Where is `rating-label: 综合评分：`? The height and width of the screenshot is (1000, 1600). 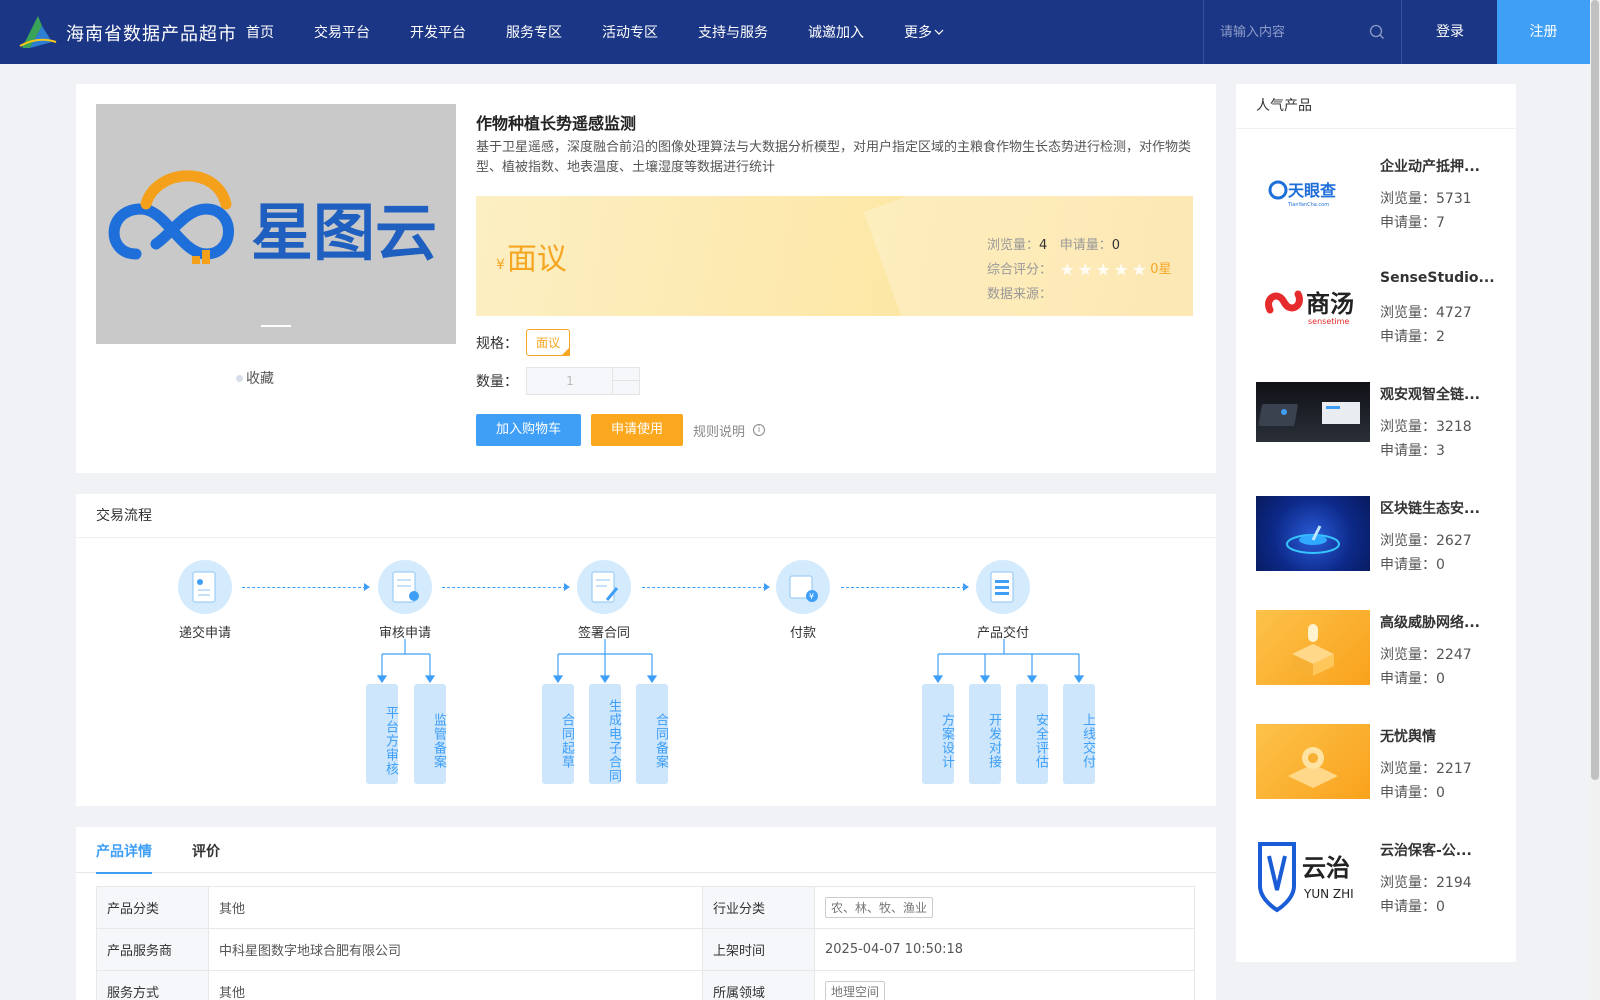
rating-label: 综合评分： is located at coordinates (1020, 270).